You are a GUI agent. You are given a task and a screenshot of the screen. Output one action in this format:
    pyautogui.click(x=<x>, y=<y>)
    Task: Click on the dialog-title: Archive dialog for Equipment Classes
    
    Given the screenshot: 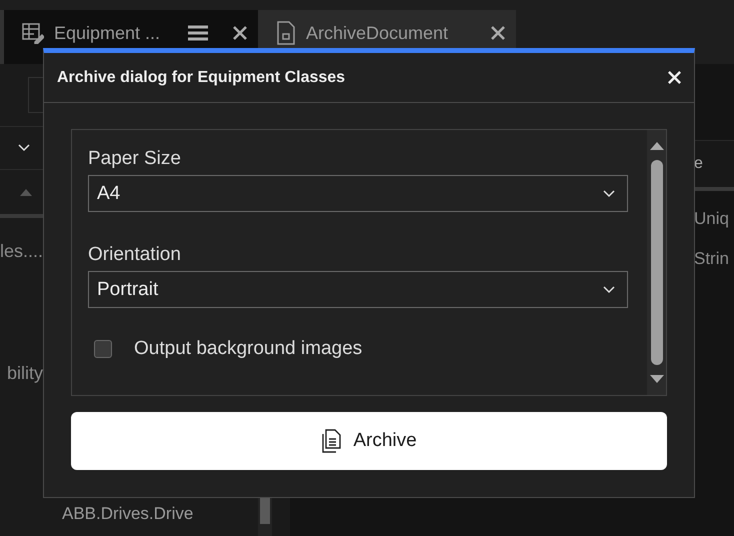 What is the action you would take?
    pyautogui.click(x=201, y=77)
    